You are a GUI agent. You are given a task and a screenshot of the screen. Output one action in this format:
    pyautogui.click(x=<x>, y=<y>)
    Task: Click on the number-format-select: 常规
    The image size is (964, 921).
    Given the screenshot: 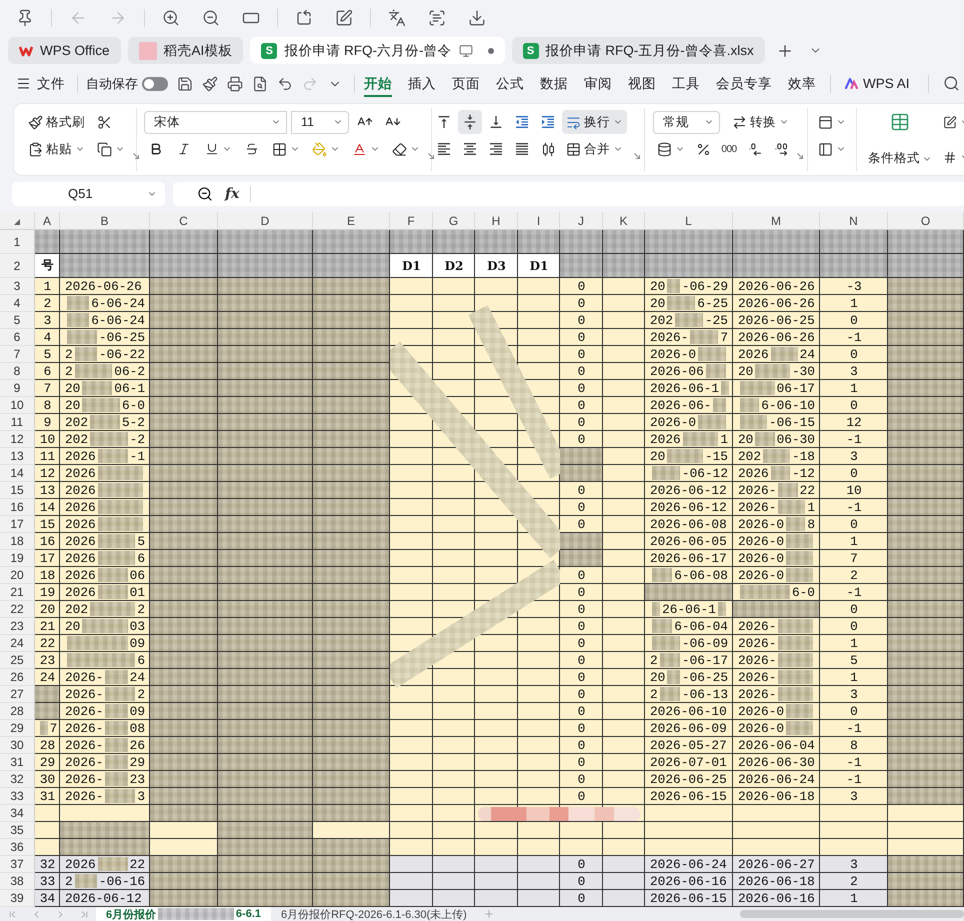 What is the action you would take?
    pyautogui.click(x=686, y=122)
    